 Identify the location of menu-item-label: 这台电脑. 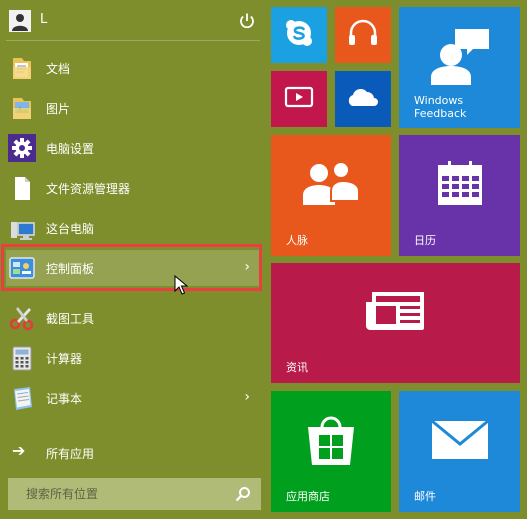
(70, 229).